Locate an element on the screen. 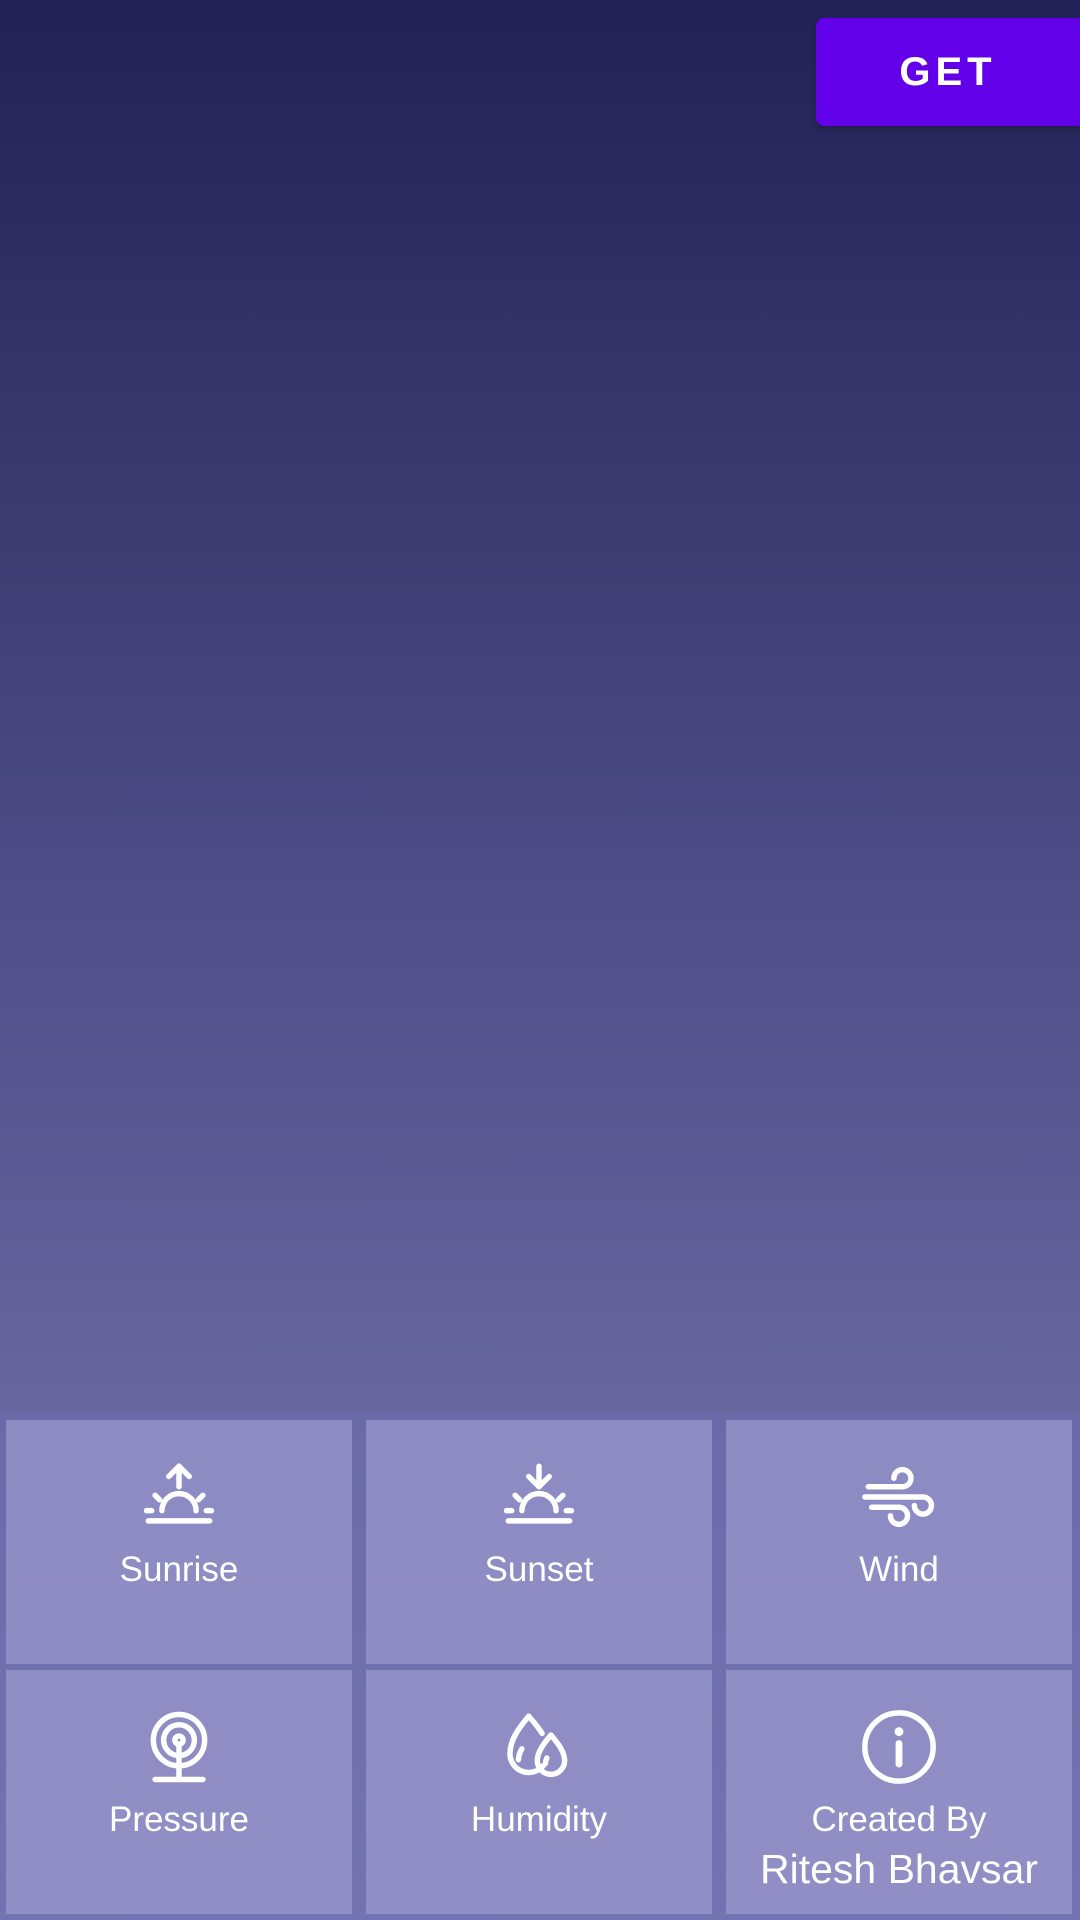 The image size is (1080, 1920). pressure-icon is located at coordinates (179, 1747).